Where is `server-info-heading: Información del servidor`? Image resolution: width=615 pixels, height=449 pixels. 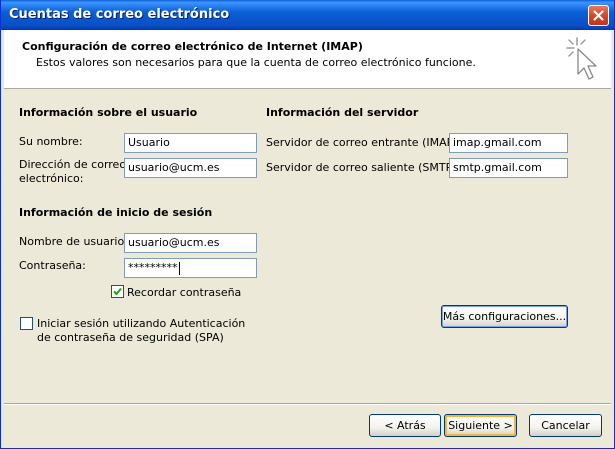
server-info-heading: Información del servidor is located at coordinates (342, 112).